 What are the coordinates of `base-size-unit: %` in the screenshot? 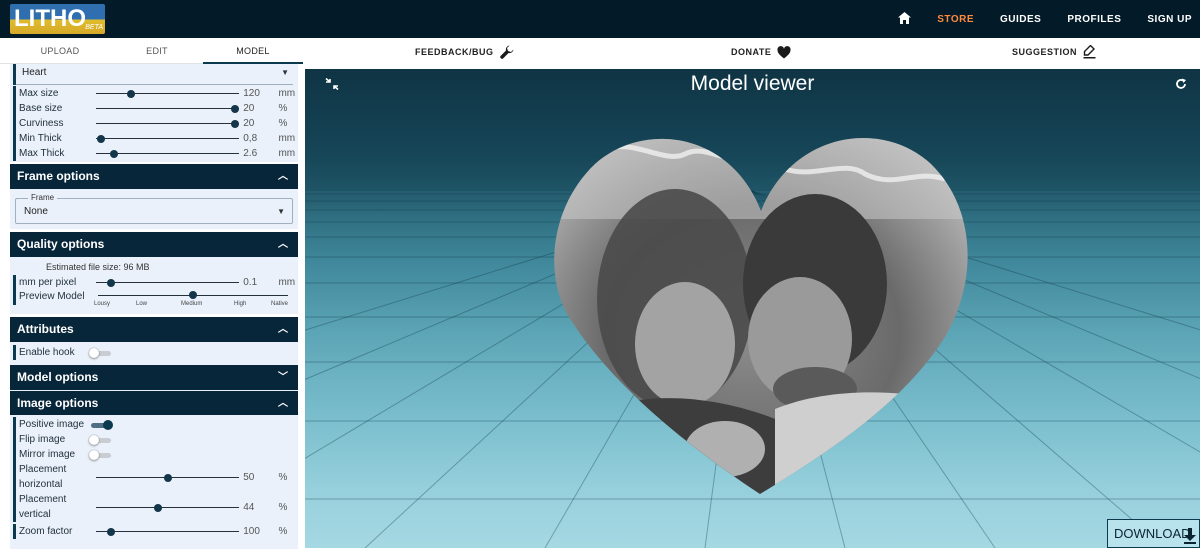 It's located at (283, 108).